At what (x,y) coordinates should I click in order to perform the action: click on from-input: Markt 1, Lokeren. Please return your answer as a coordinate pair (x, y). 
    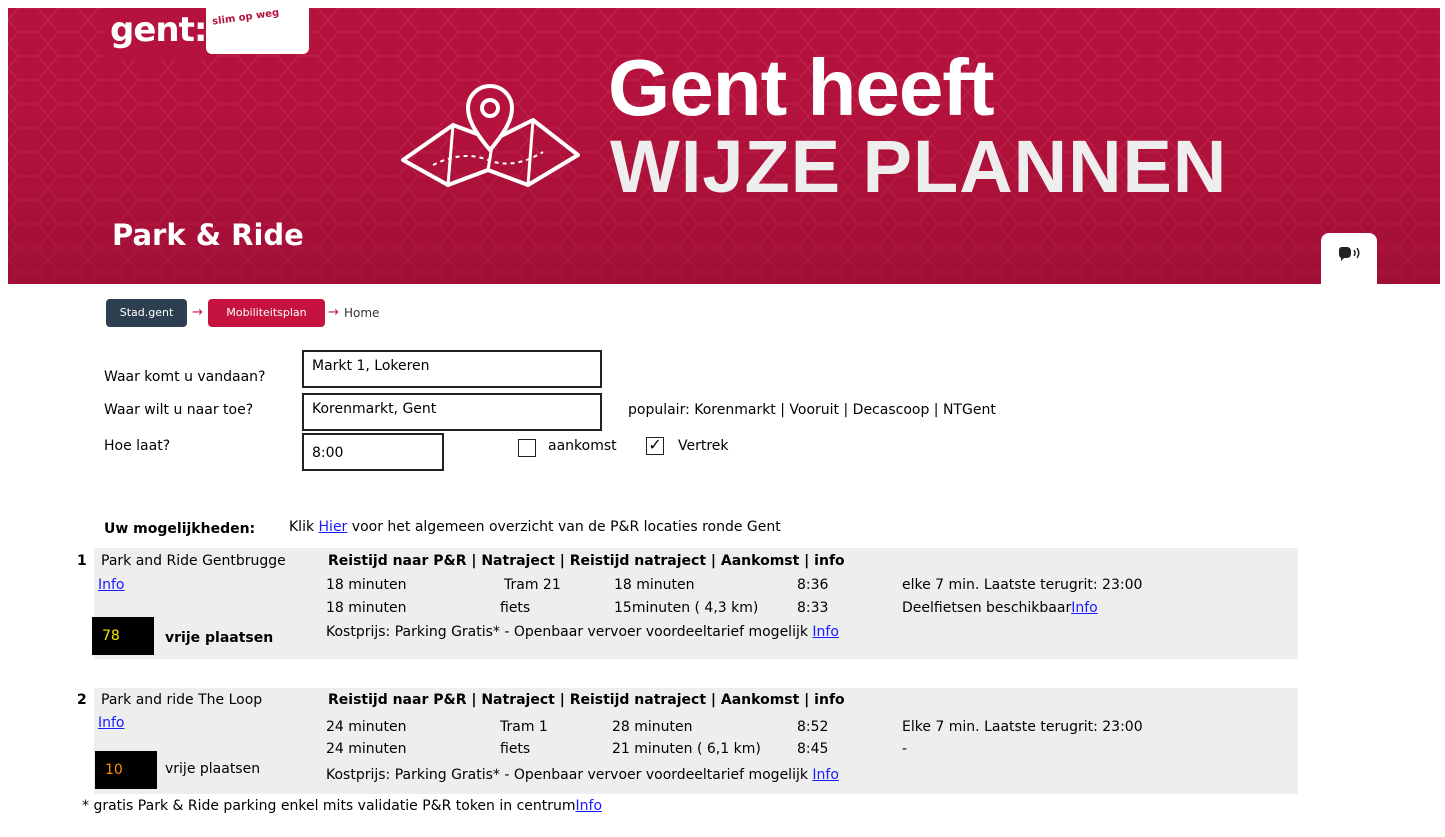
    Looking at the image, I should click on (452, 369).